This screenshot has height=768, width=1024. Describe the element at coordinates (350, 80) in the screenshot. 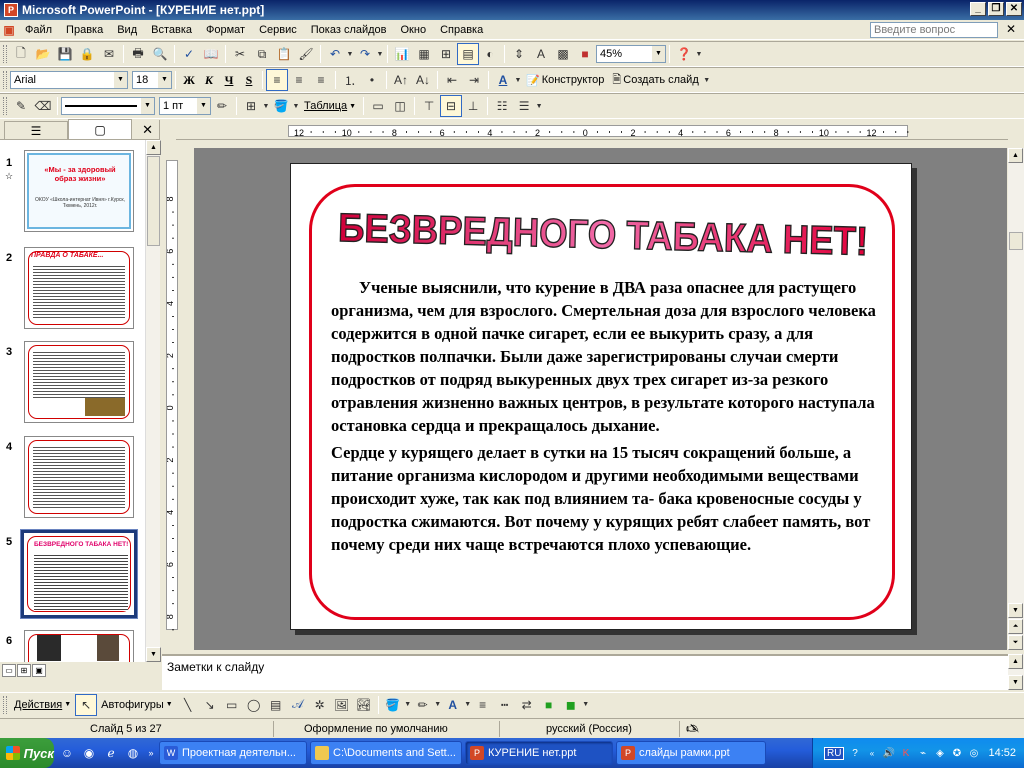

I see `numbering-icon: ⒈` at that location.